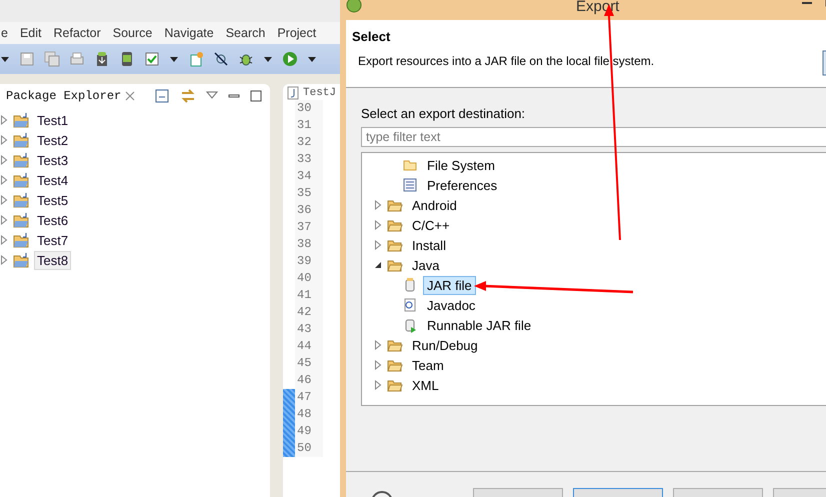 The height and width of the screenshot is (497, 826). What do you see at coordinates (53, 140) in the screenshot?
I see `tree-item: Test2` at bounding box center [53, 140].